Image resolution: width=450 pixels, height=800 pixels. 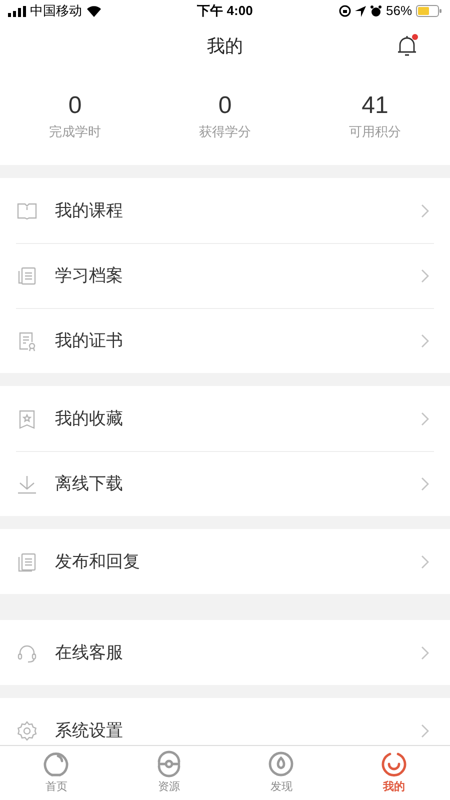 What do you see at coordinates (27, 561) in the screenshot?
I see `list-icon` at bounding box center [27, 561].